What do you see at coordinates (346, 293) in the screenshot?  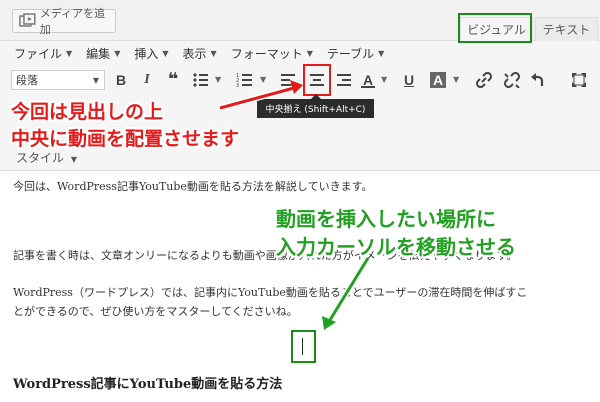 I see `green-arrow` at bounding box center [346, 293].